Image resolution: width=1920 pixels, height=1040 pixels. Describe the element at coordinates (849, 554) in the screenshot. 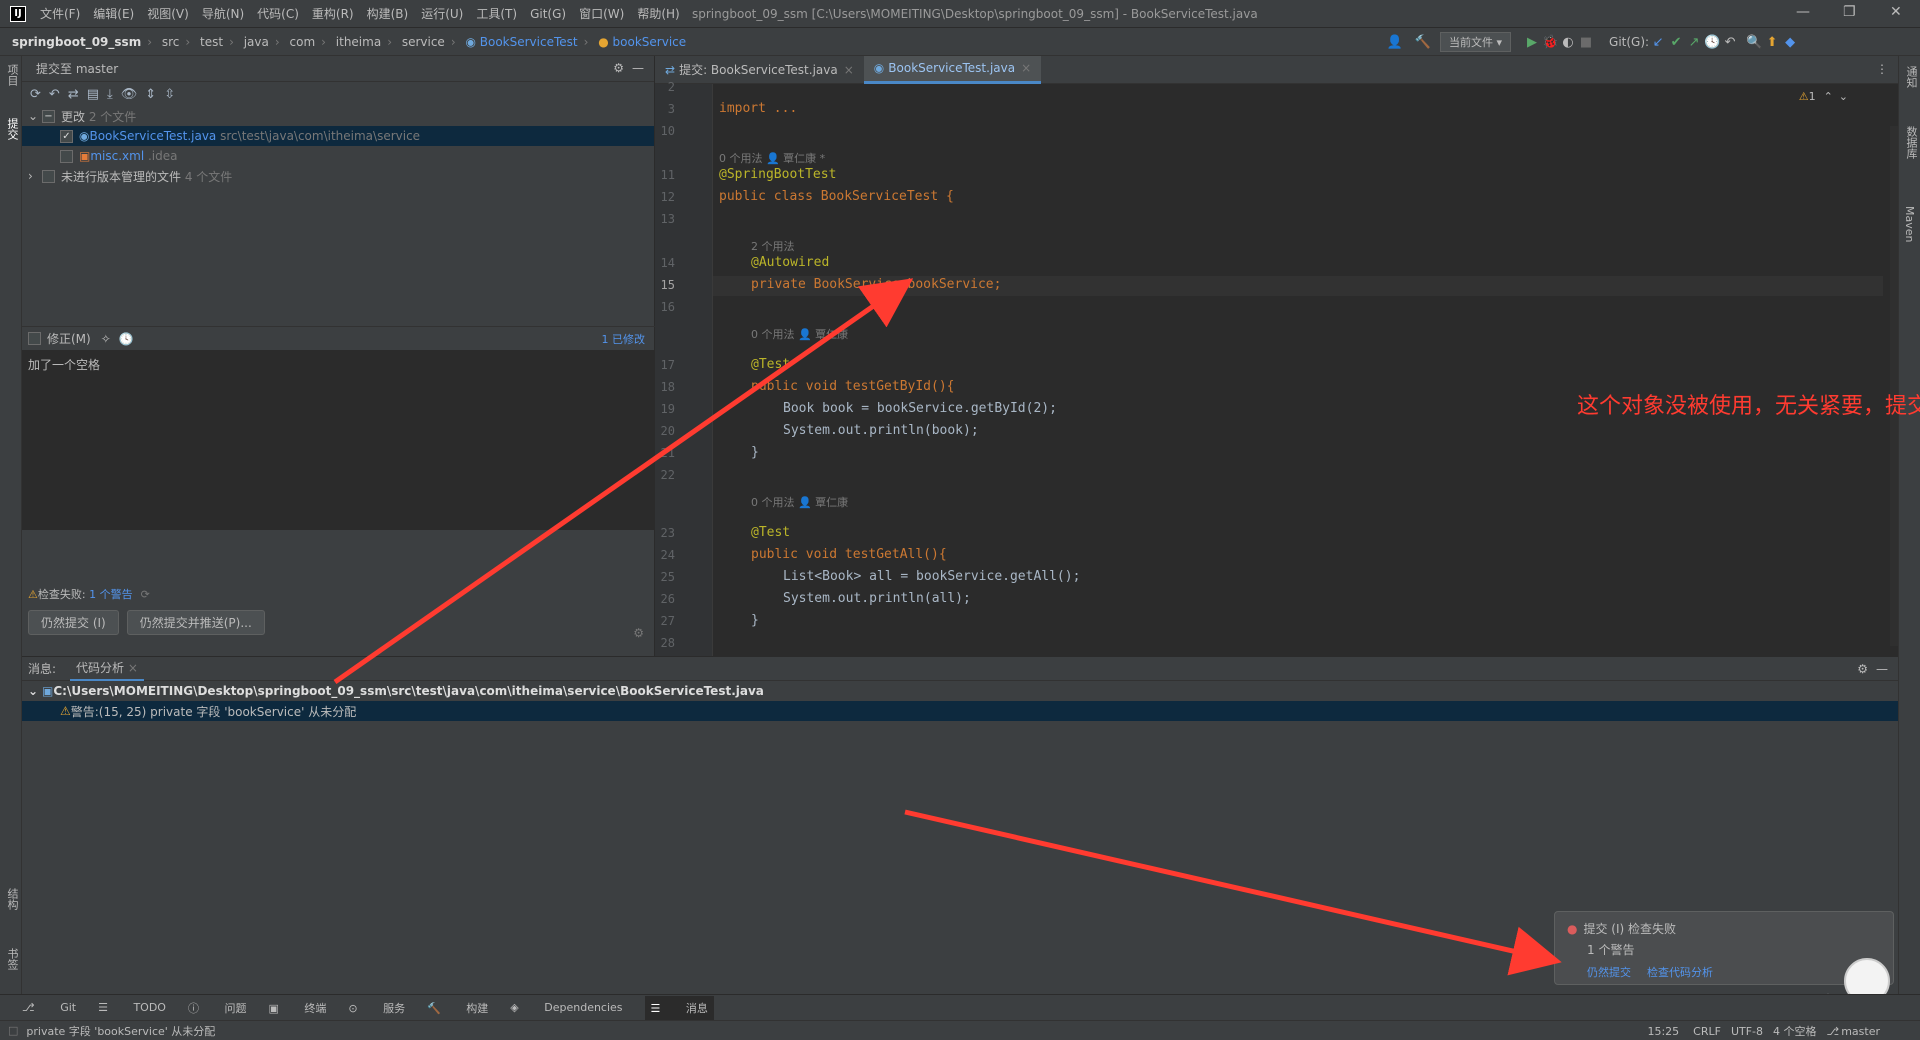

I see `code-line: public void testGetAll(){` at that location.